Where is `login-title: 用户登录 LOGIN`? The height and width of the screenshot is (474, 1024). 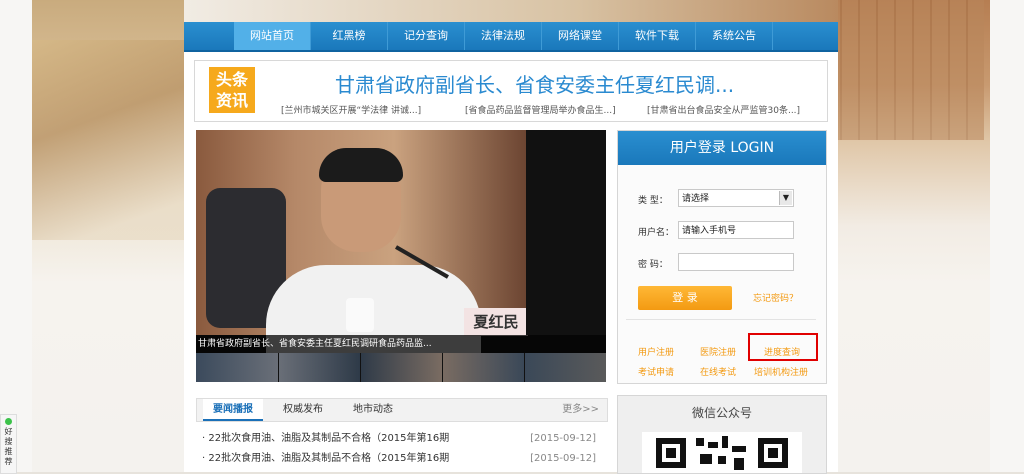
login-title: 用户登录 LOGIN is located at coordinates (722, 148).